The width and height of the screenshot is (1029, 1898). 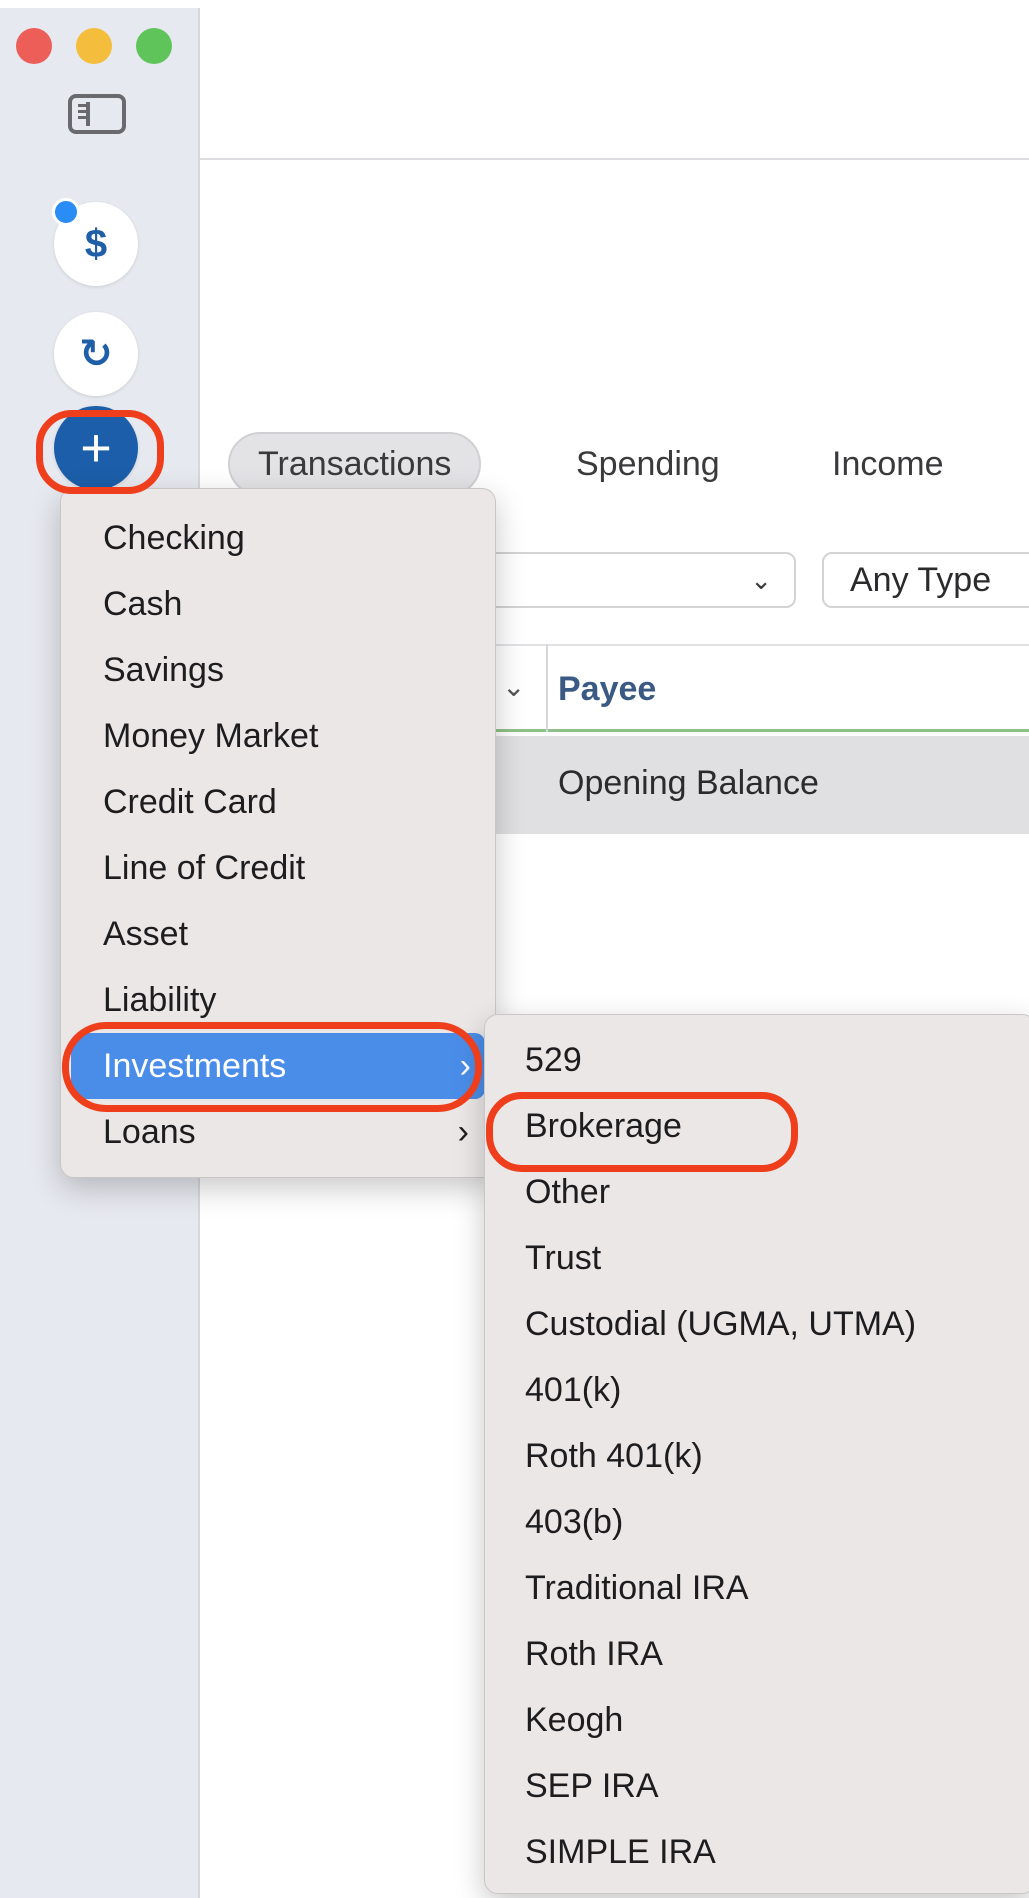 What do you see at coordinates (563, 1257) in the screenshot?
I see `menu-item-label: Trust` at bounding box center [563, 1257].